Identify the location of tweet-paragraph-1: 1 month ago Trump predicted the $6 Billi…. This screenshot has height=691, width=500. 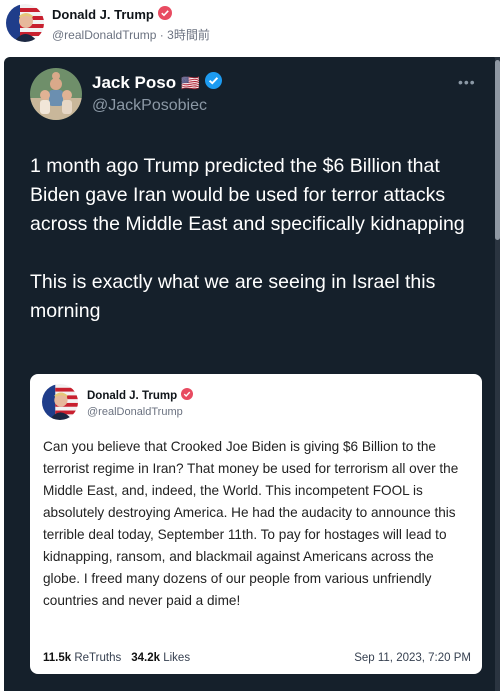
(247, 195).